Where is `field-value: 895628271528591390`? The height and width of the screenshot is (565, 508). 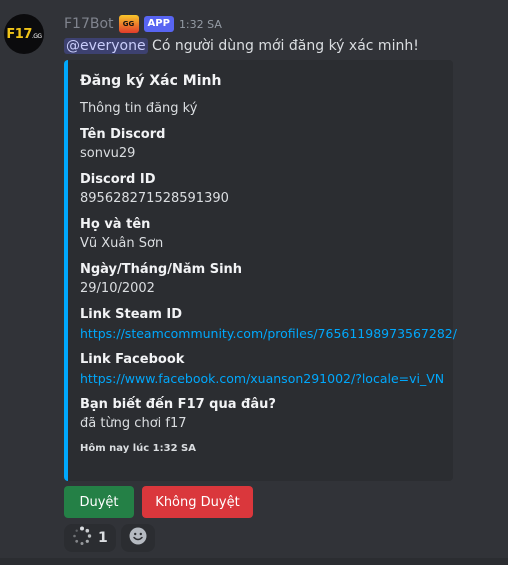
field-value: 895628271528591390 is located at coordinates (154, 198).